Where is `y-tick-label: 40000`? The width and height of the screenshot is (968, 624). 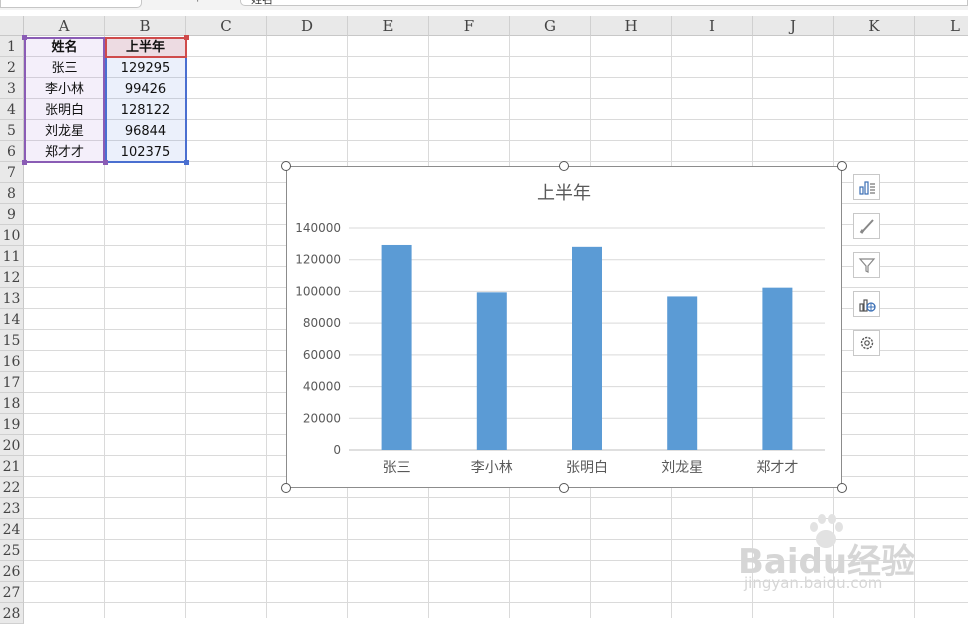
y-tick-label: 40000 is located at coordinates (322, 387).